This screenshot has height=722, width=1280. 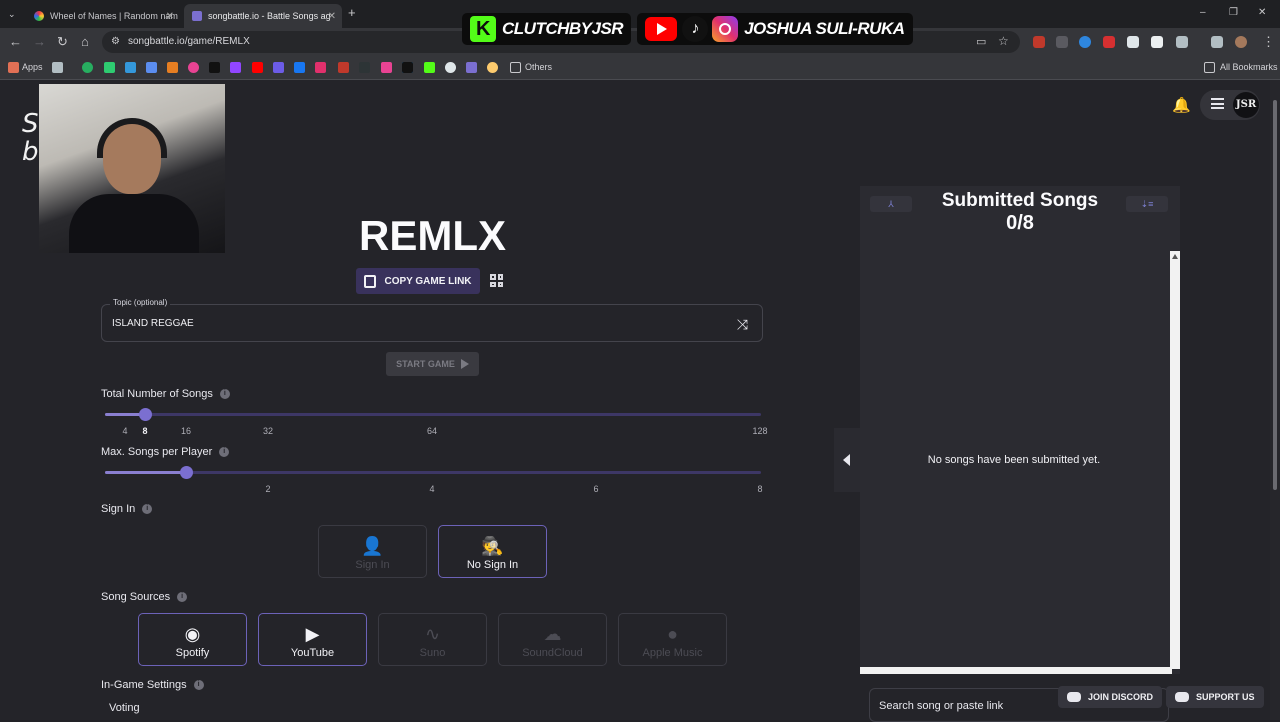 What do you see at coordinates (32, 67) in the screenshot?
I see `bookmark-apps: Apps` at bounding box center [32, 67].